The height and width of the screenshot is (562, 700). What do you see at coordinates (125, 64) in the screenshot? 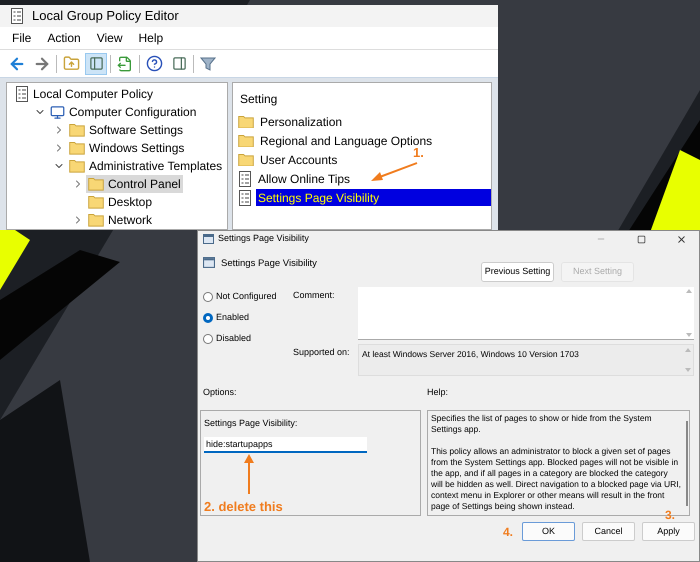
I see `export-list-icon` at bounding box center [125, 64].